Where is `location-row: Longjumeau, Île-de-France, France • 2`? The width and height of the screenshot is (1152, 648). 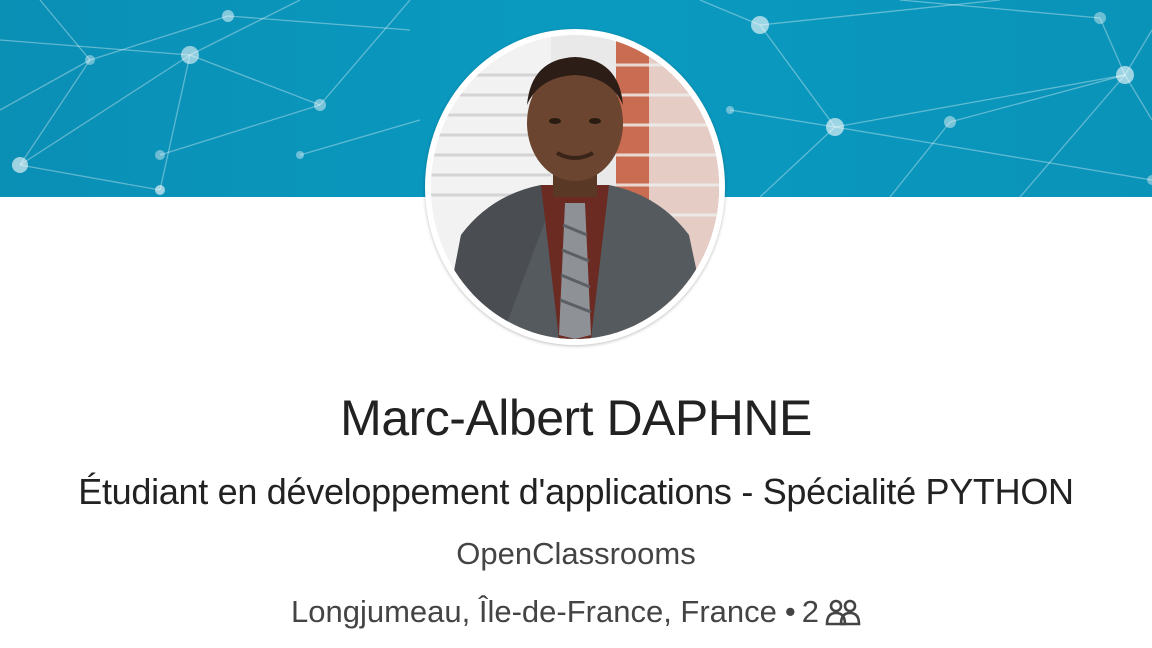 location-row: Longjumeau, Île-de-France, France • 2 is located at coordinates (576, 611).